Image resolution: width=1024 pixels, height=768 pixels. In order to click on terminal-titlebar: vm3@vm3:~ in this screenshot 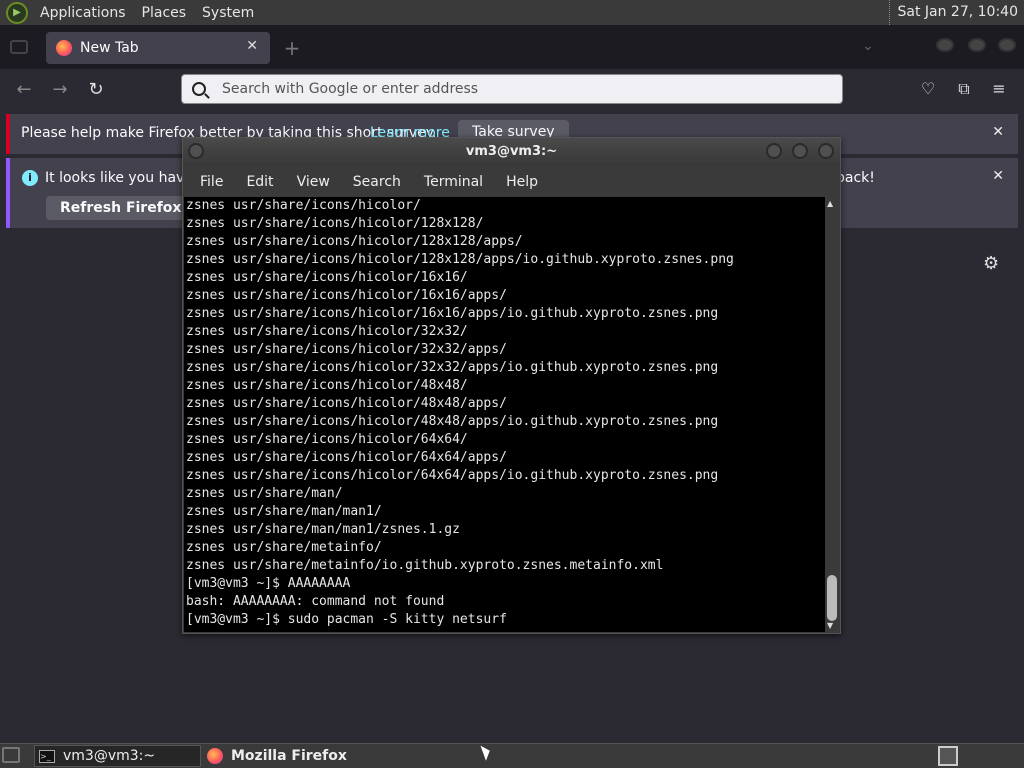, I will do `click(511, 152)`.